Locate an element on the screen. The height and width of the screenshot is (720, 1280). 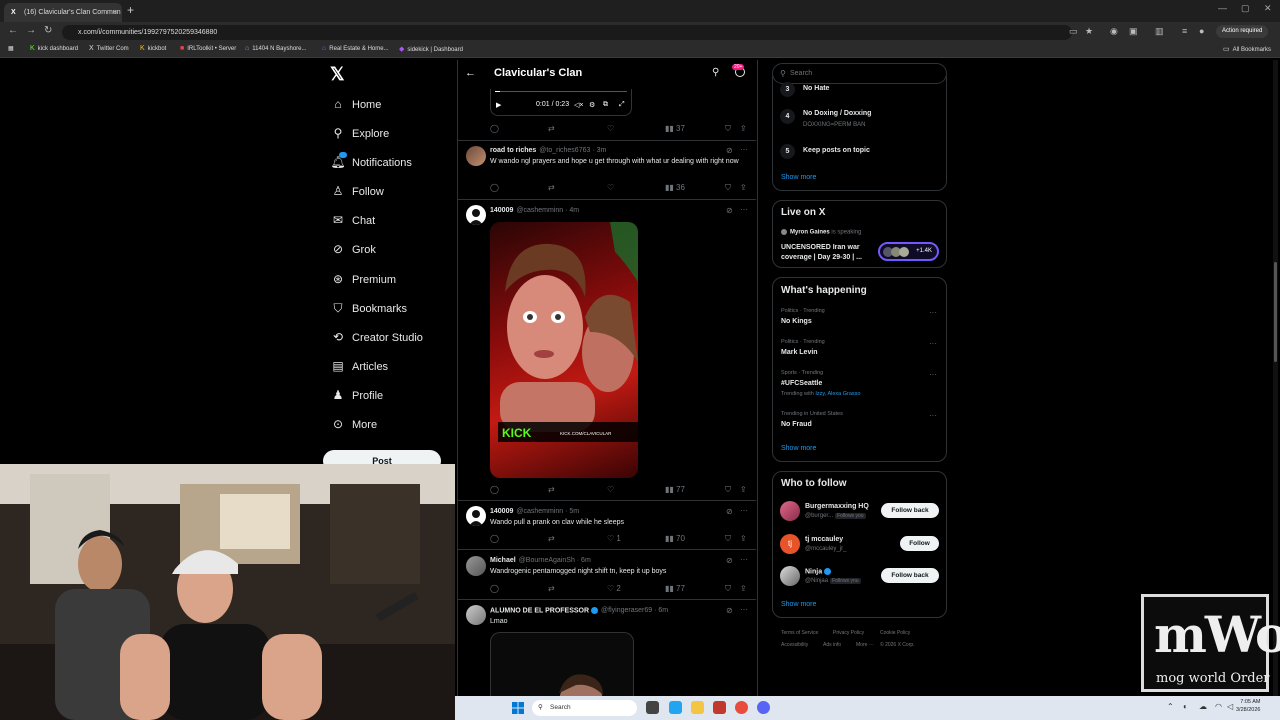
settings-gear-icon: ⚙ is located at coordinates (592, 105).